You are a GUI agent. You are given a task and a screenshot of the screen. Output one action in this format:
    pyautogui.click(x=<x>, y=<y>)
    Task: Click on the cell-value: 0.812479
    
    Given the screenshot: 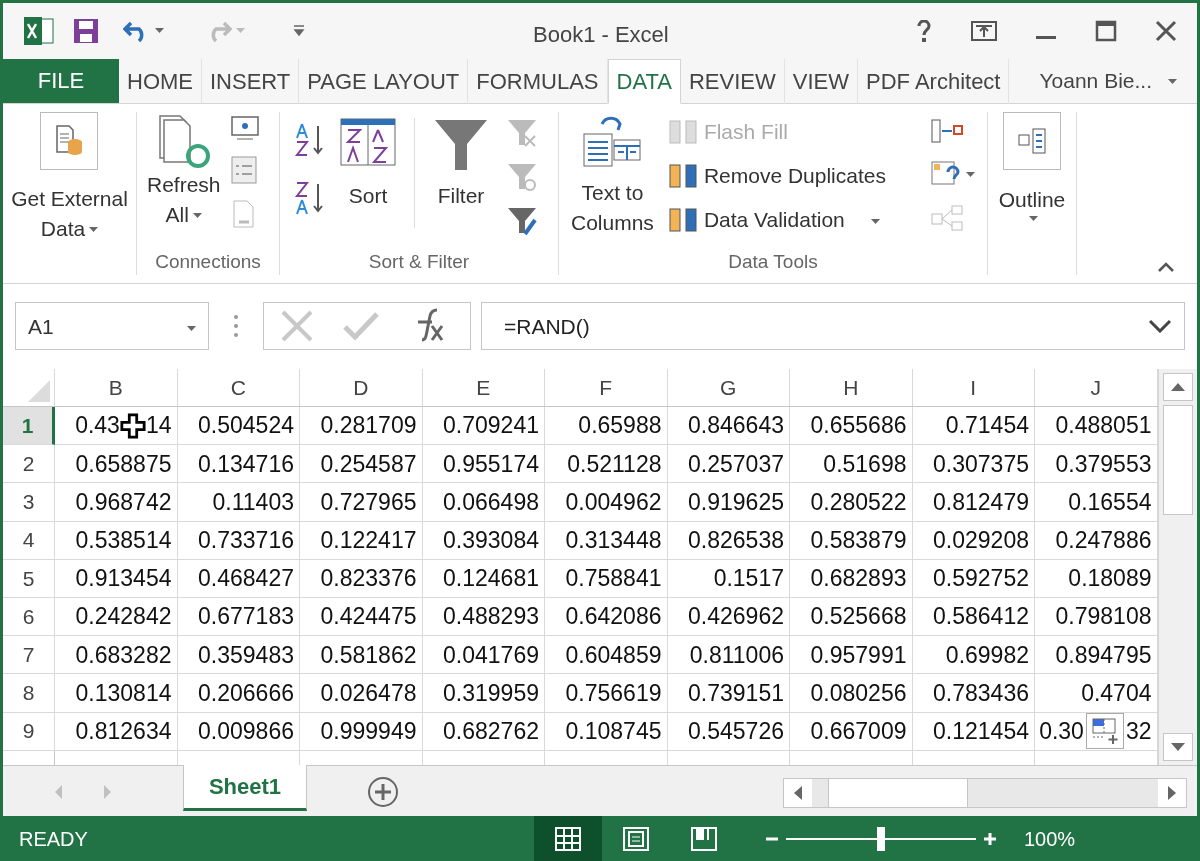 What is the action you would take?
    pyautogui.click(x=981, y=502)
    